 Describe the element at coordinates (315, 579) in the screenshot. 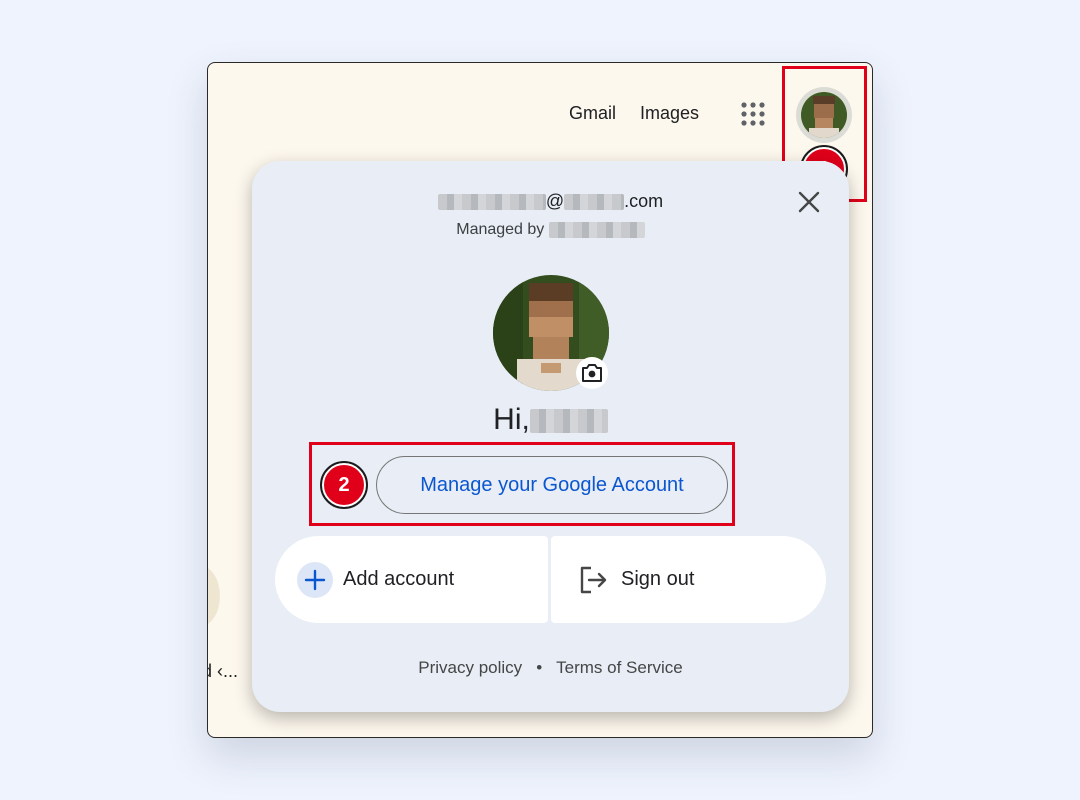

I see `plus-icon` at that location.